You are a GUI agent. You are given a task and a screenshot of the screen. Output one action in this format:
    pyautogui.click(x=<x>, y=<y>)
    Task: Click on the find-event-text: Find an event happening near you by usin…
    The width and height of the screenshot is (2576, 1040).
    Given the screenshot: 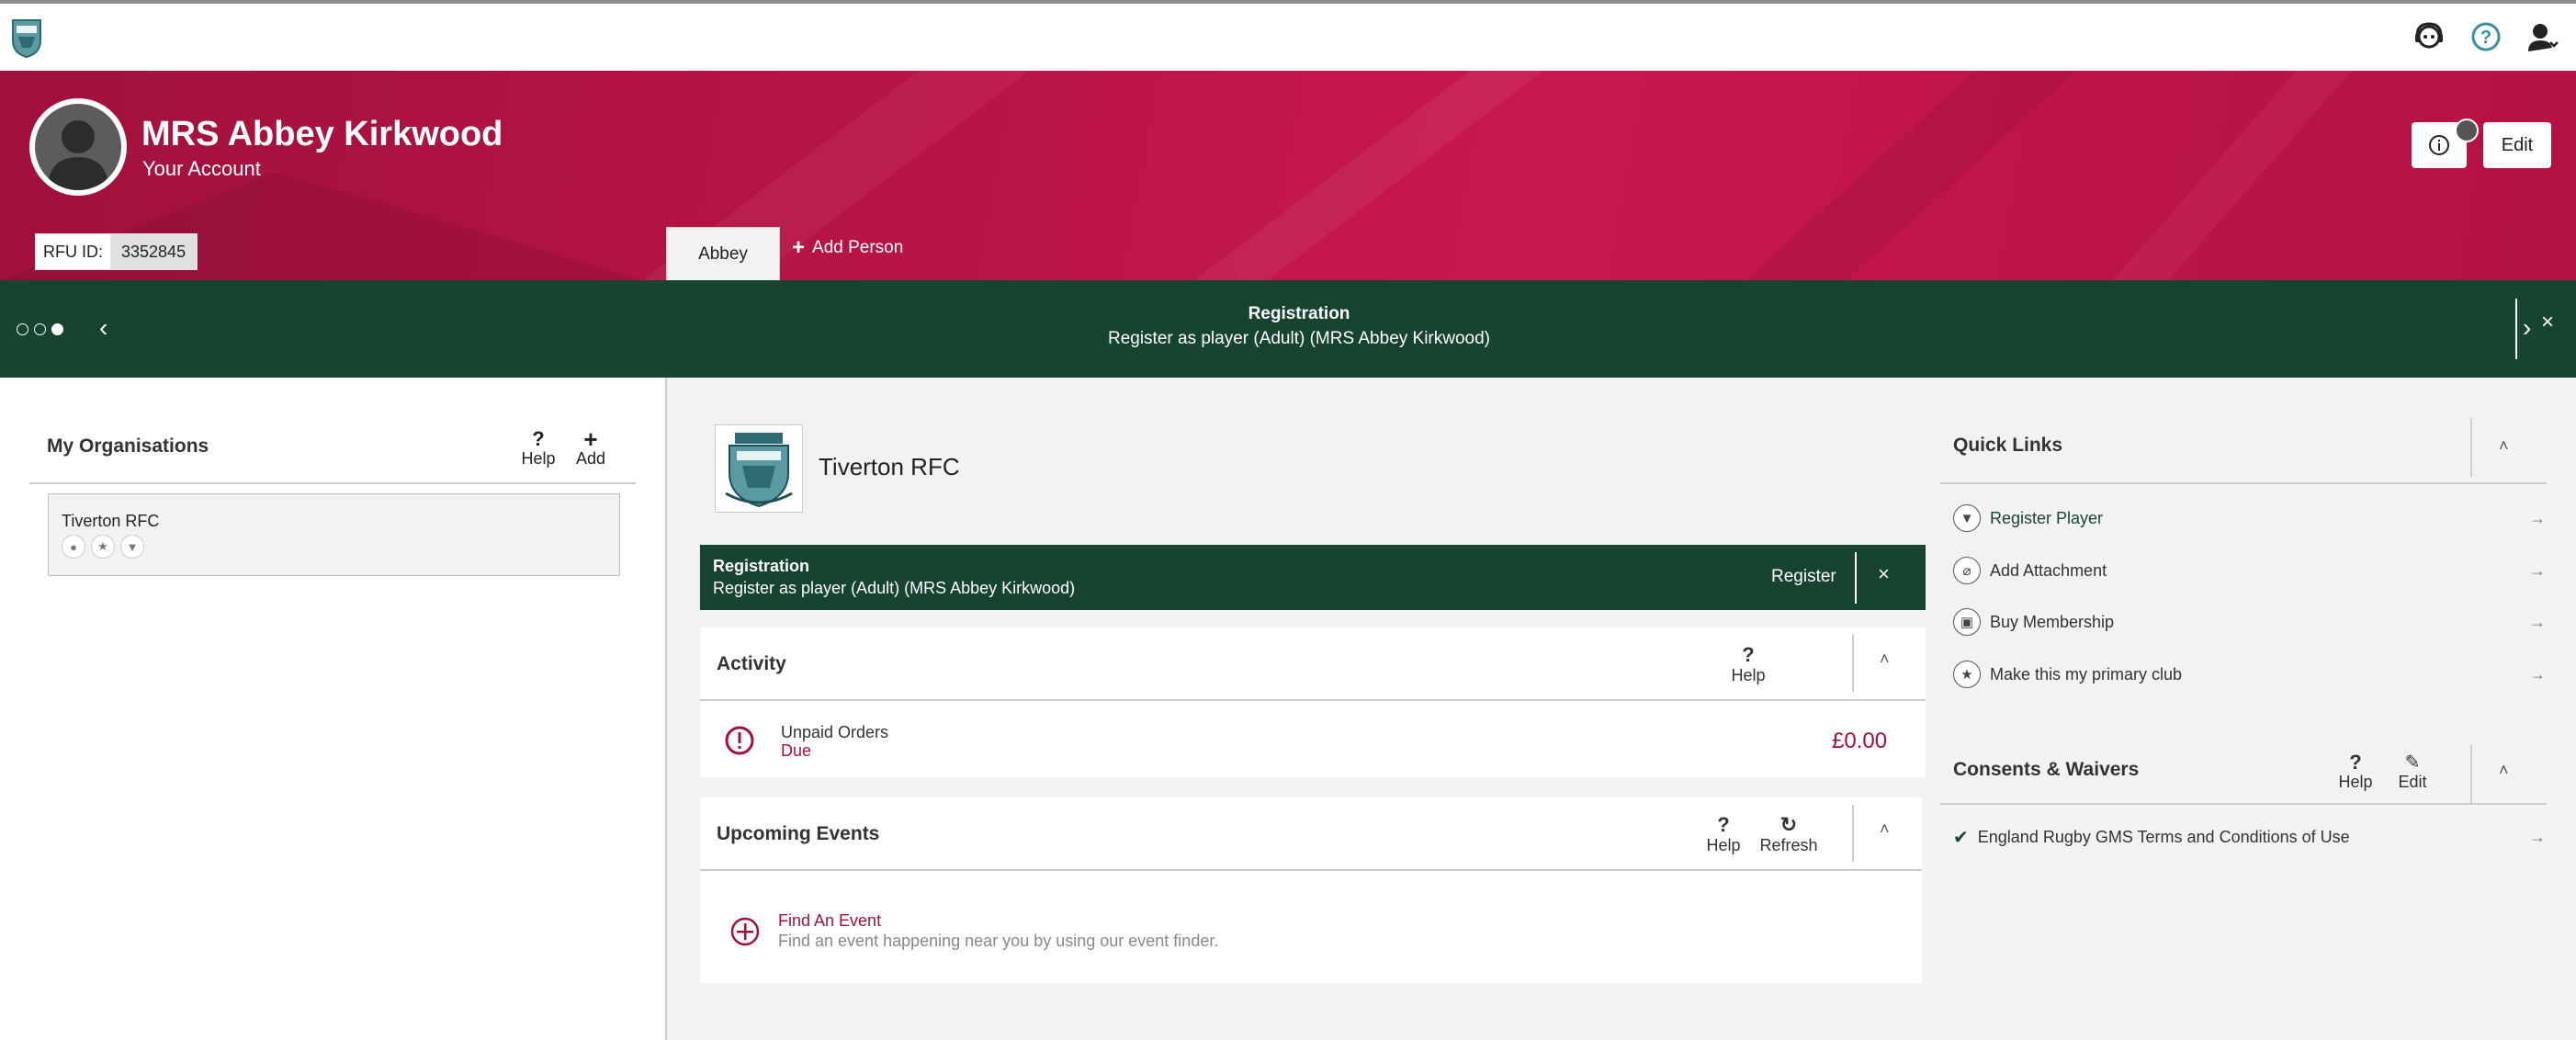 What is the action you would take?
    pyautogui.click(x=998, y=941)
    